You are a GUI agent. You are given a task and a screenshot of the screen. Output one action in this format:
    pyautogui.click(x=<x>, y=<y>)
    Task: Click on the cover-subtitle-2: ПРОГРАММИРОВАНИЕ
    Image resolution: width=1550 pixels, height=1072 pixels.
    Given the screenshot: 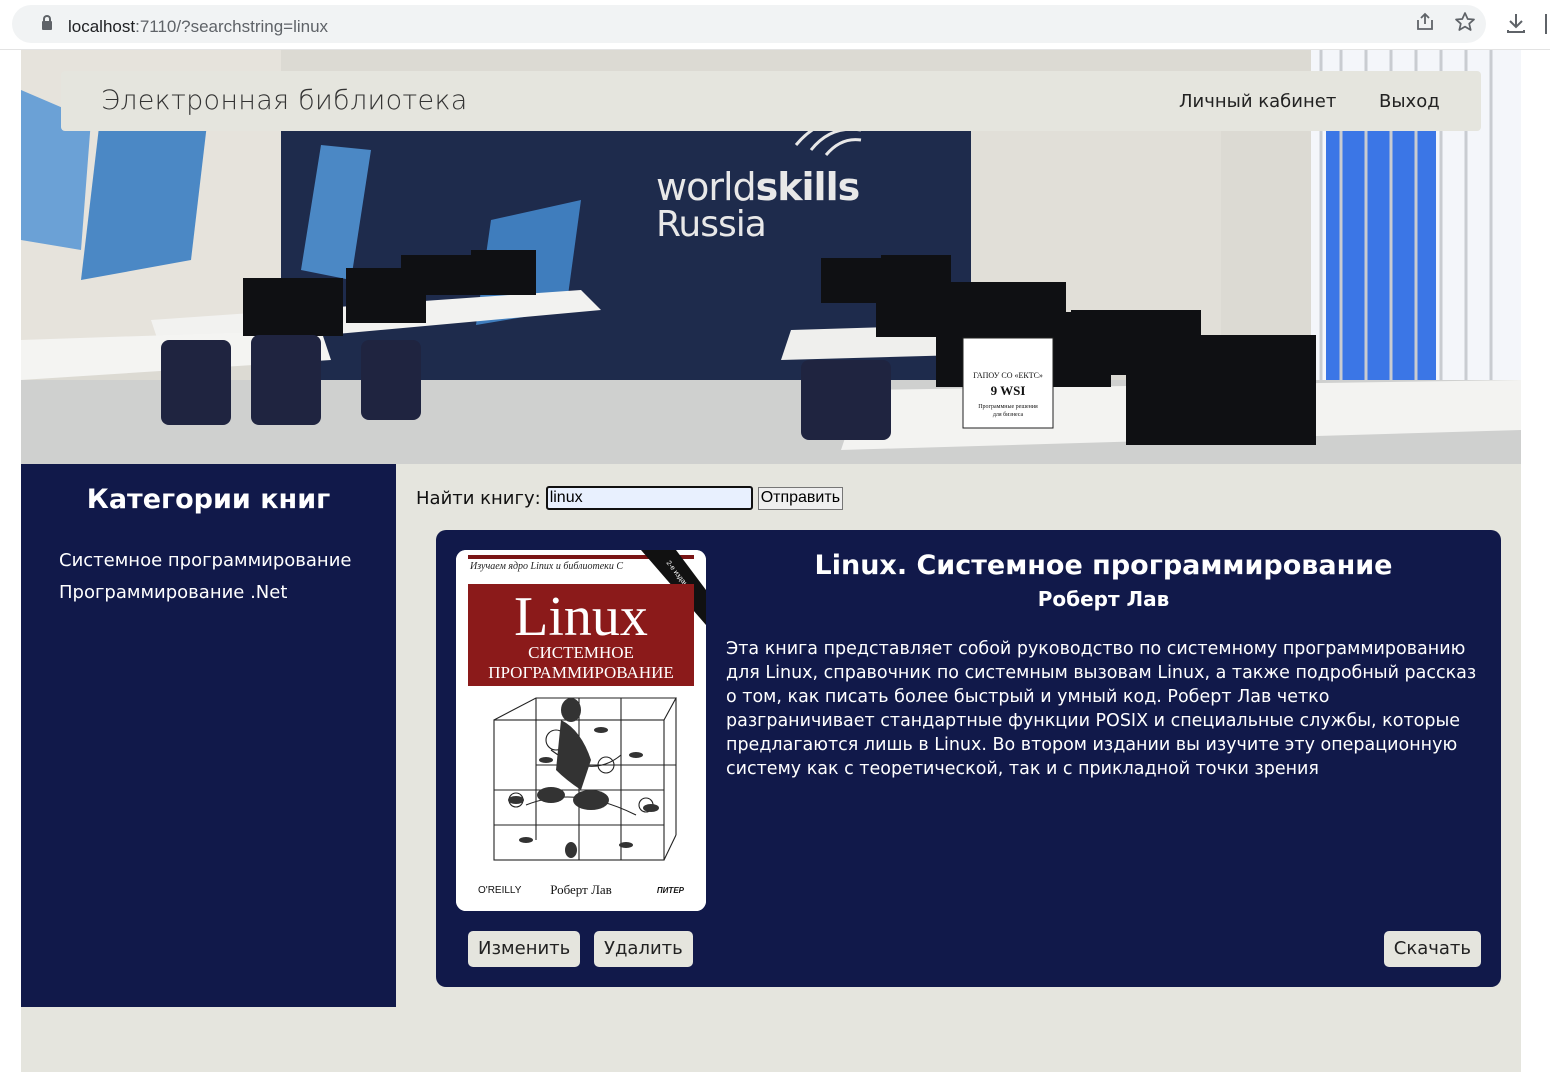 What is the action you would take?
    pyautogui.click(x=581, y=672)
    